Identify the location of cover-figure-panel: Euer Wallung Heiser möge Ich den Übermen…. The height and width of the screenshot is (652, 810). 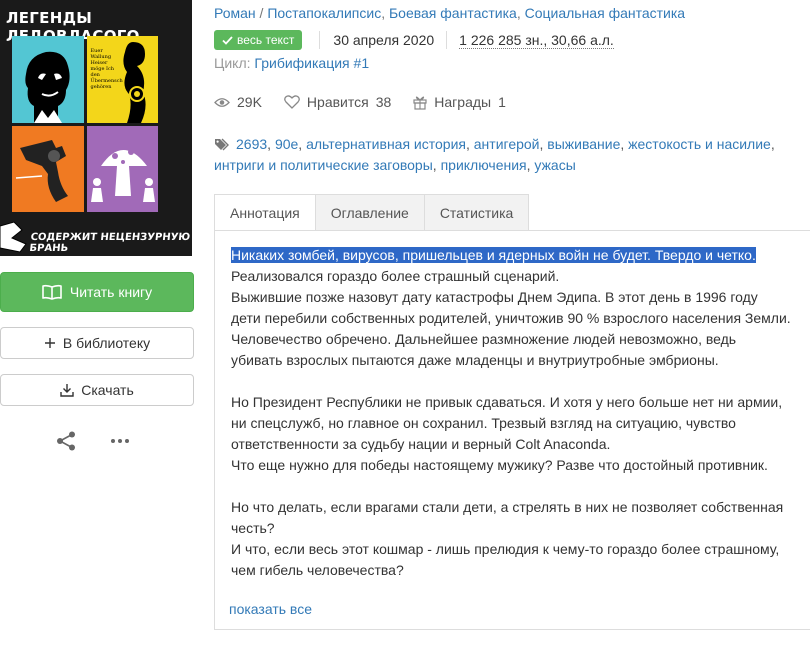
(122, 79).